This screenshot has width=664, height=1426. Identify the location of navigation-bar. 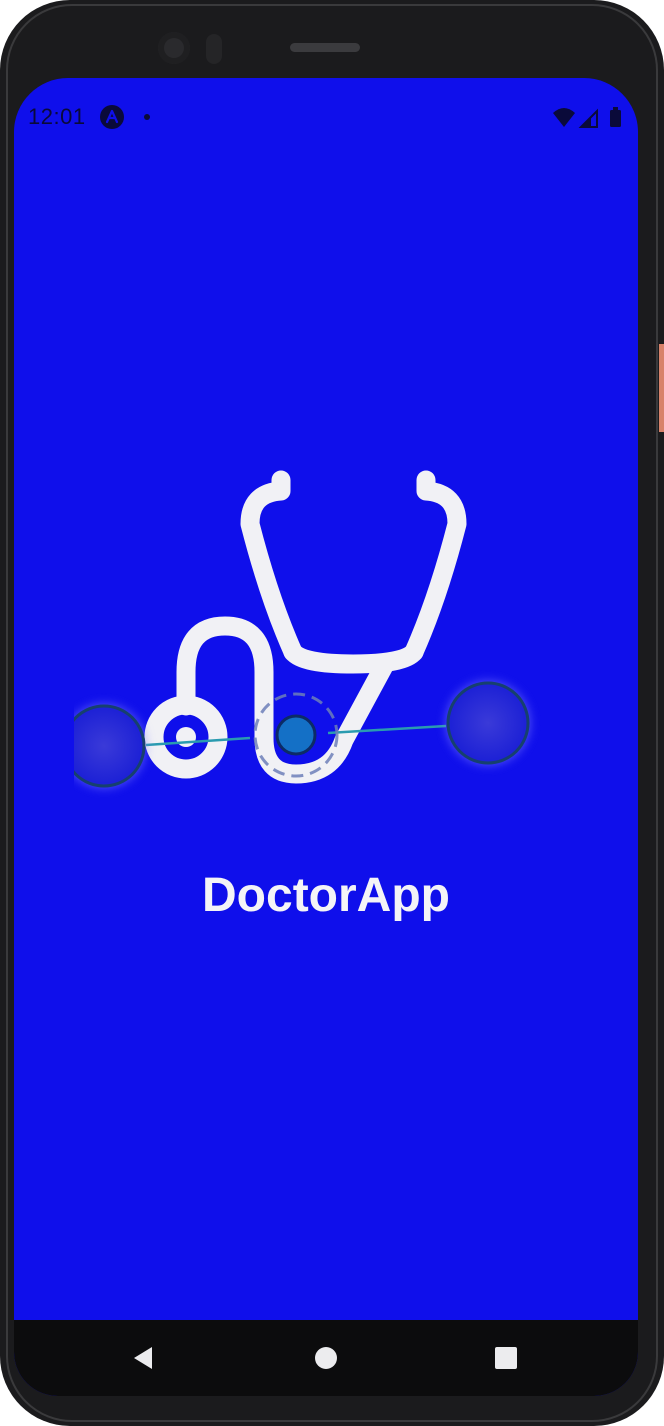
(326, 1358).